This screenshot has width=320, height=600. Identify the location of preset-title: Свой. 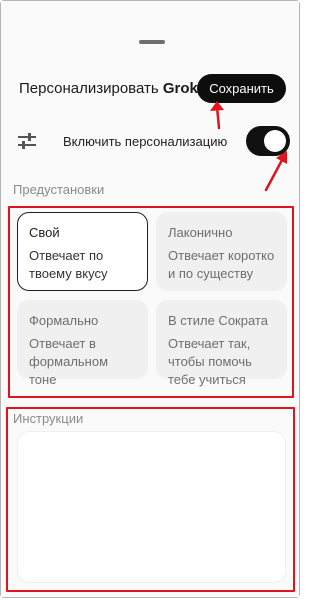
(44, 232).